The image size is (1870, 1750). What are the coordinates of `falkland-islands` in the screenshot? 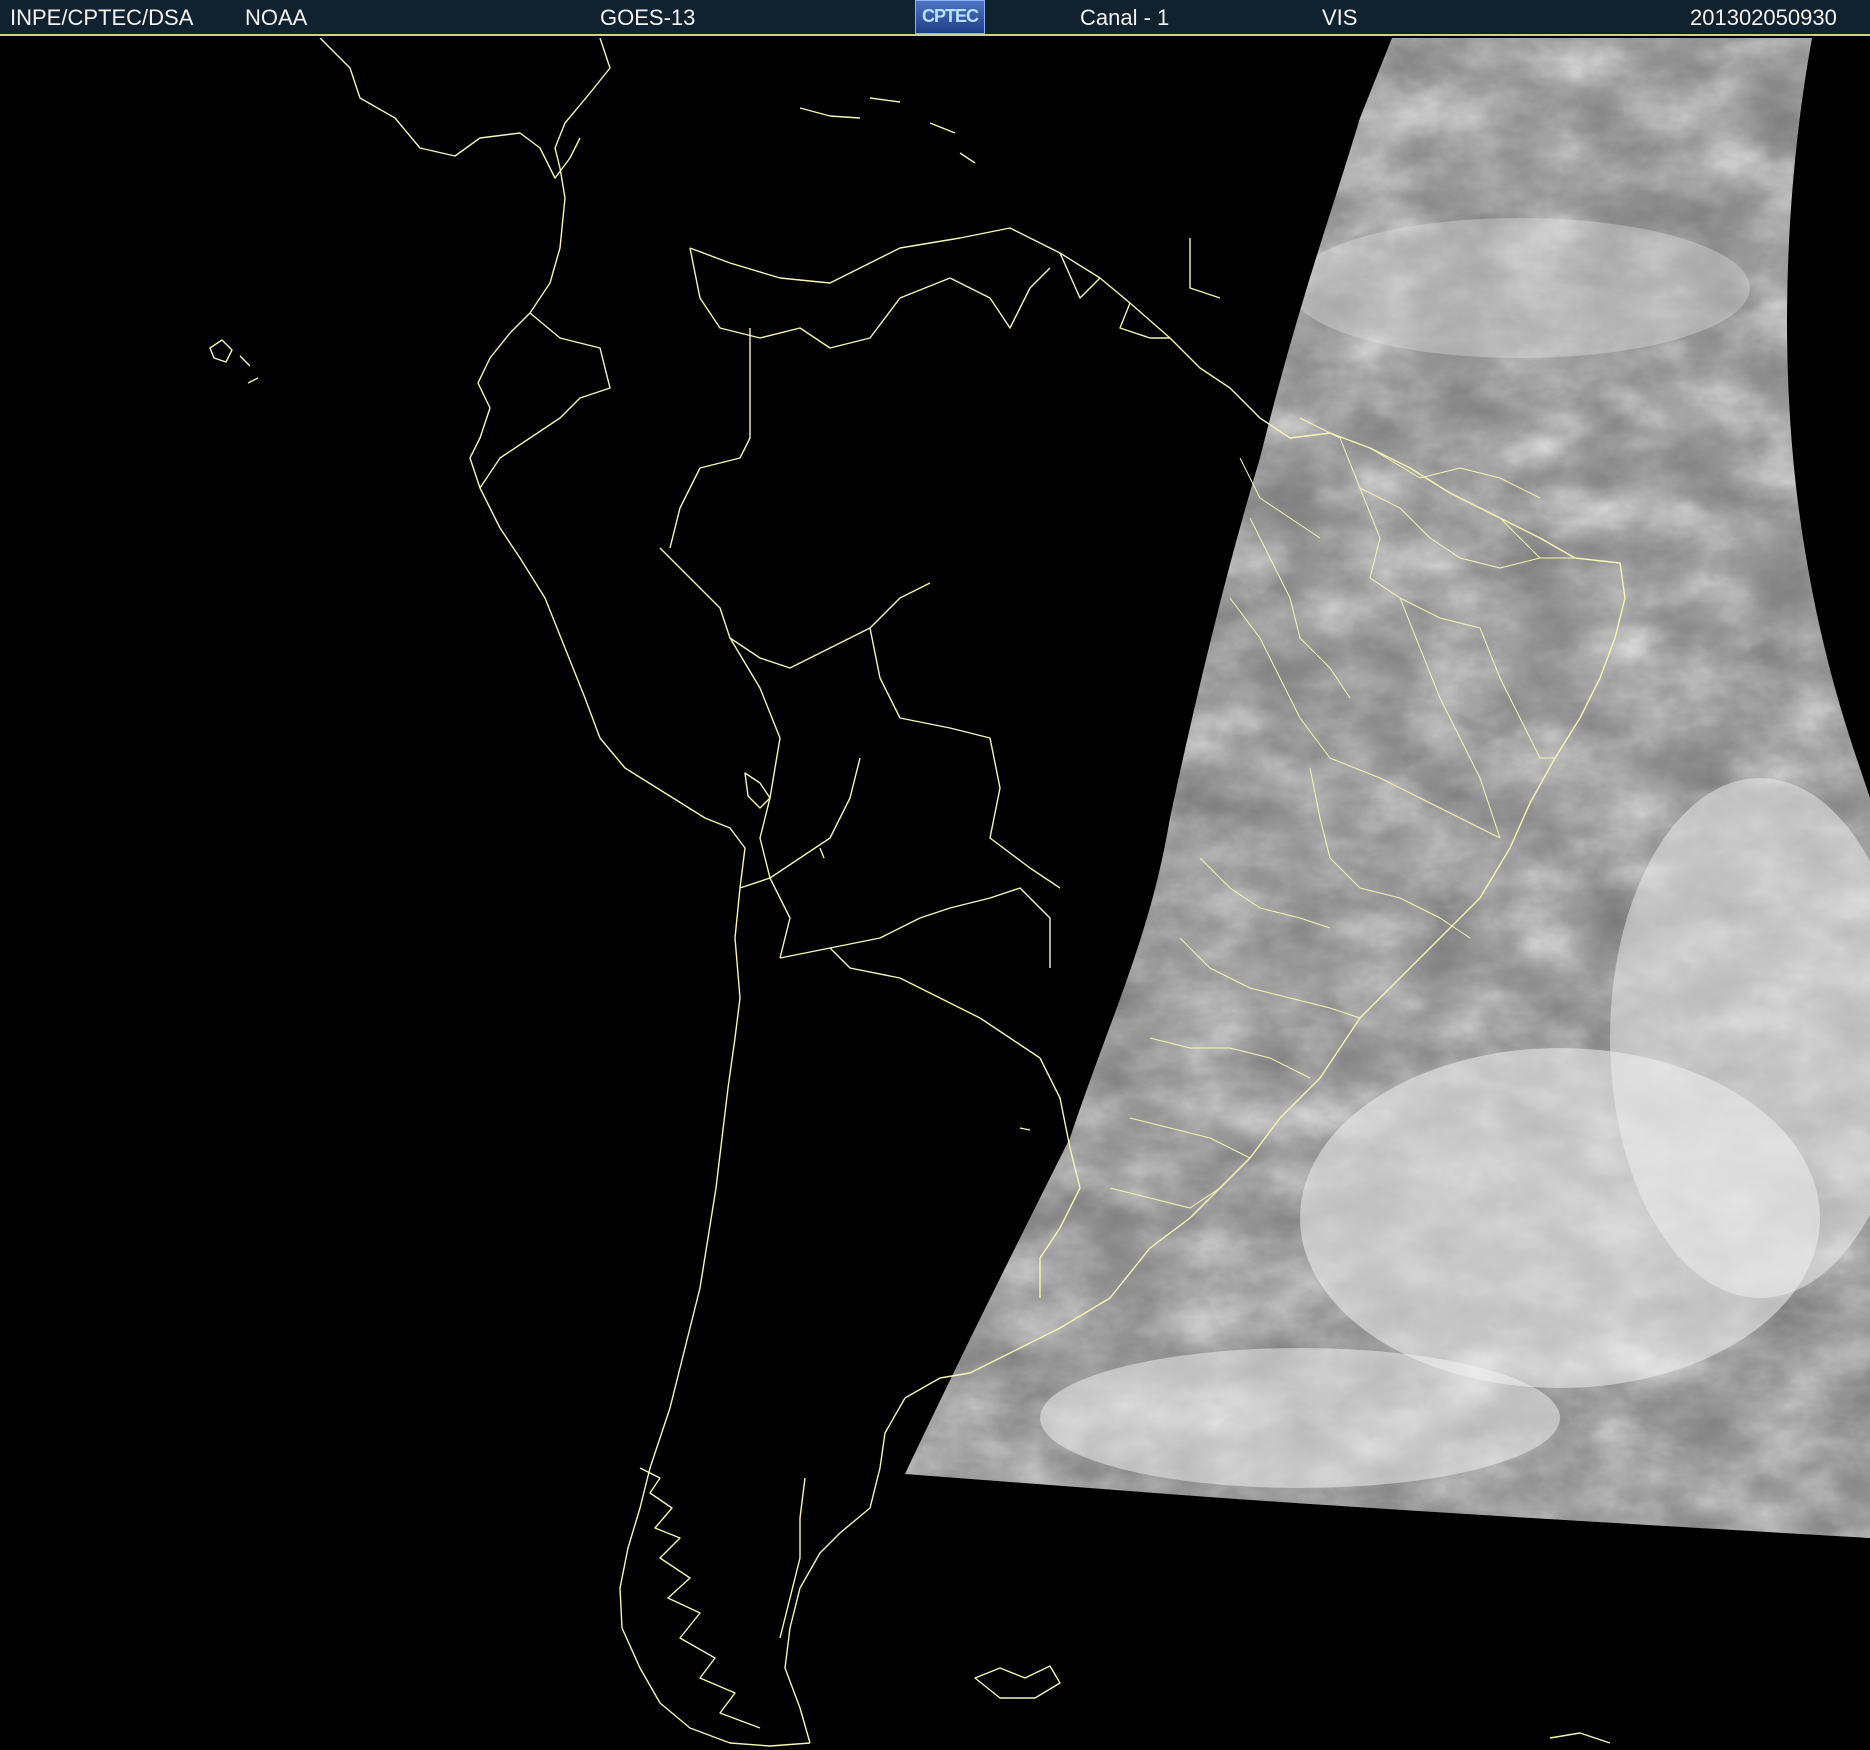 It's located at (1017, 1682).